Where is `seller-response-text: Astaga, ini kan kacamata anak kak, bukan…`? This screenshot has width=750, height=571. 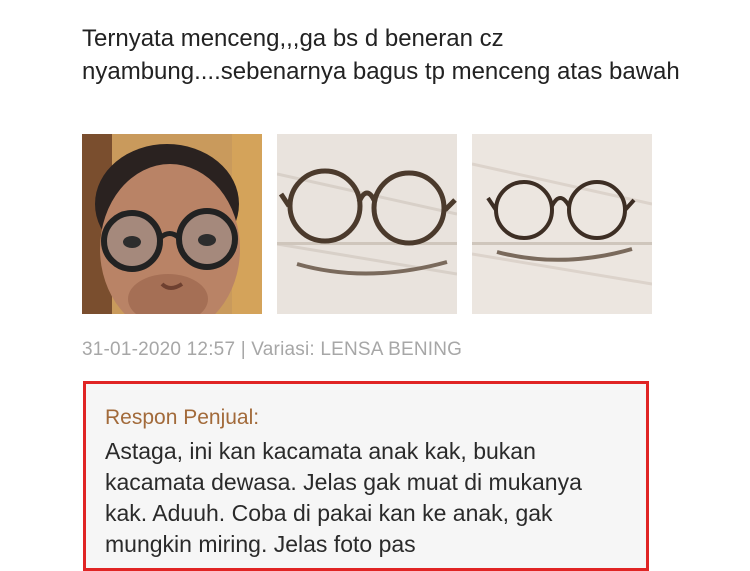
seller-response-text: Astaga, ini kan kacamata anak kak, bukan… is located at coordinates (343, 497).